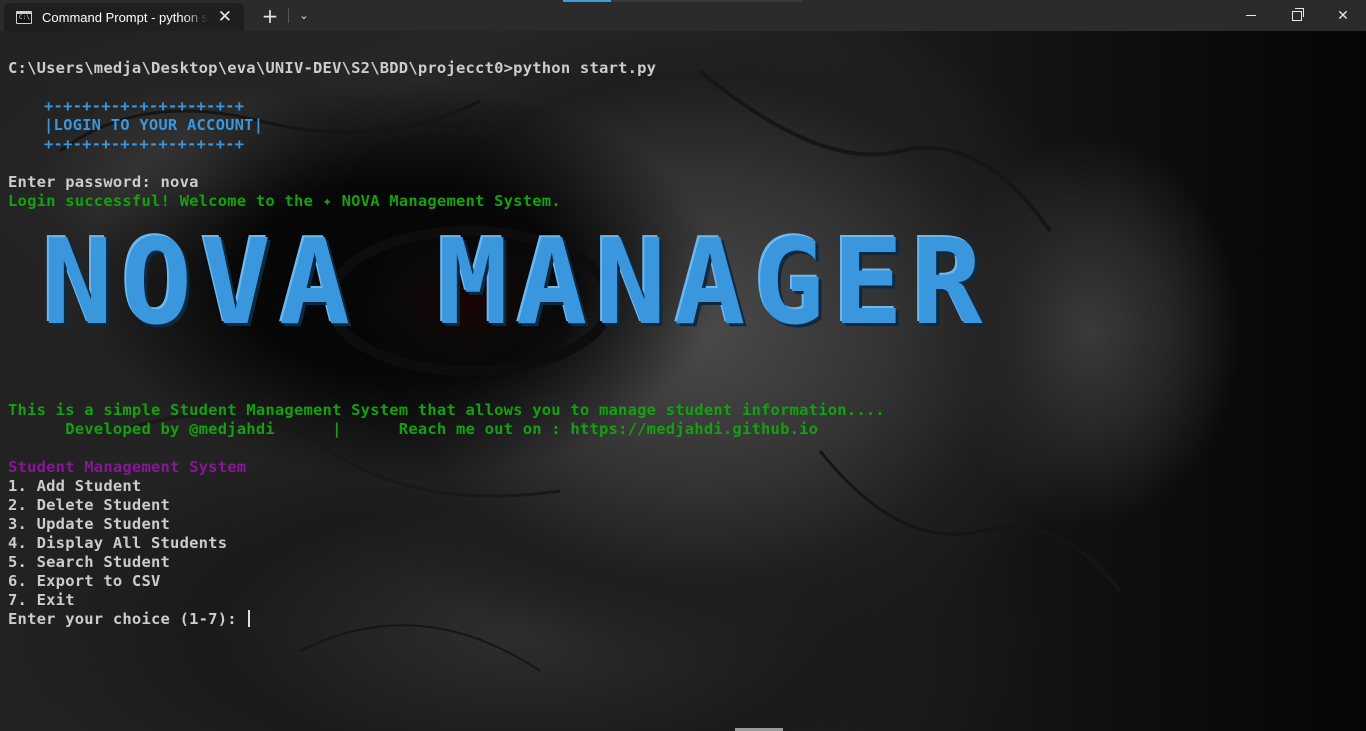 This screenshot has height=731, width=1366. I want to click on choice-prompt: Enter your choice (1-7):, so click(127, 619).